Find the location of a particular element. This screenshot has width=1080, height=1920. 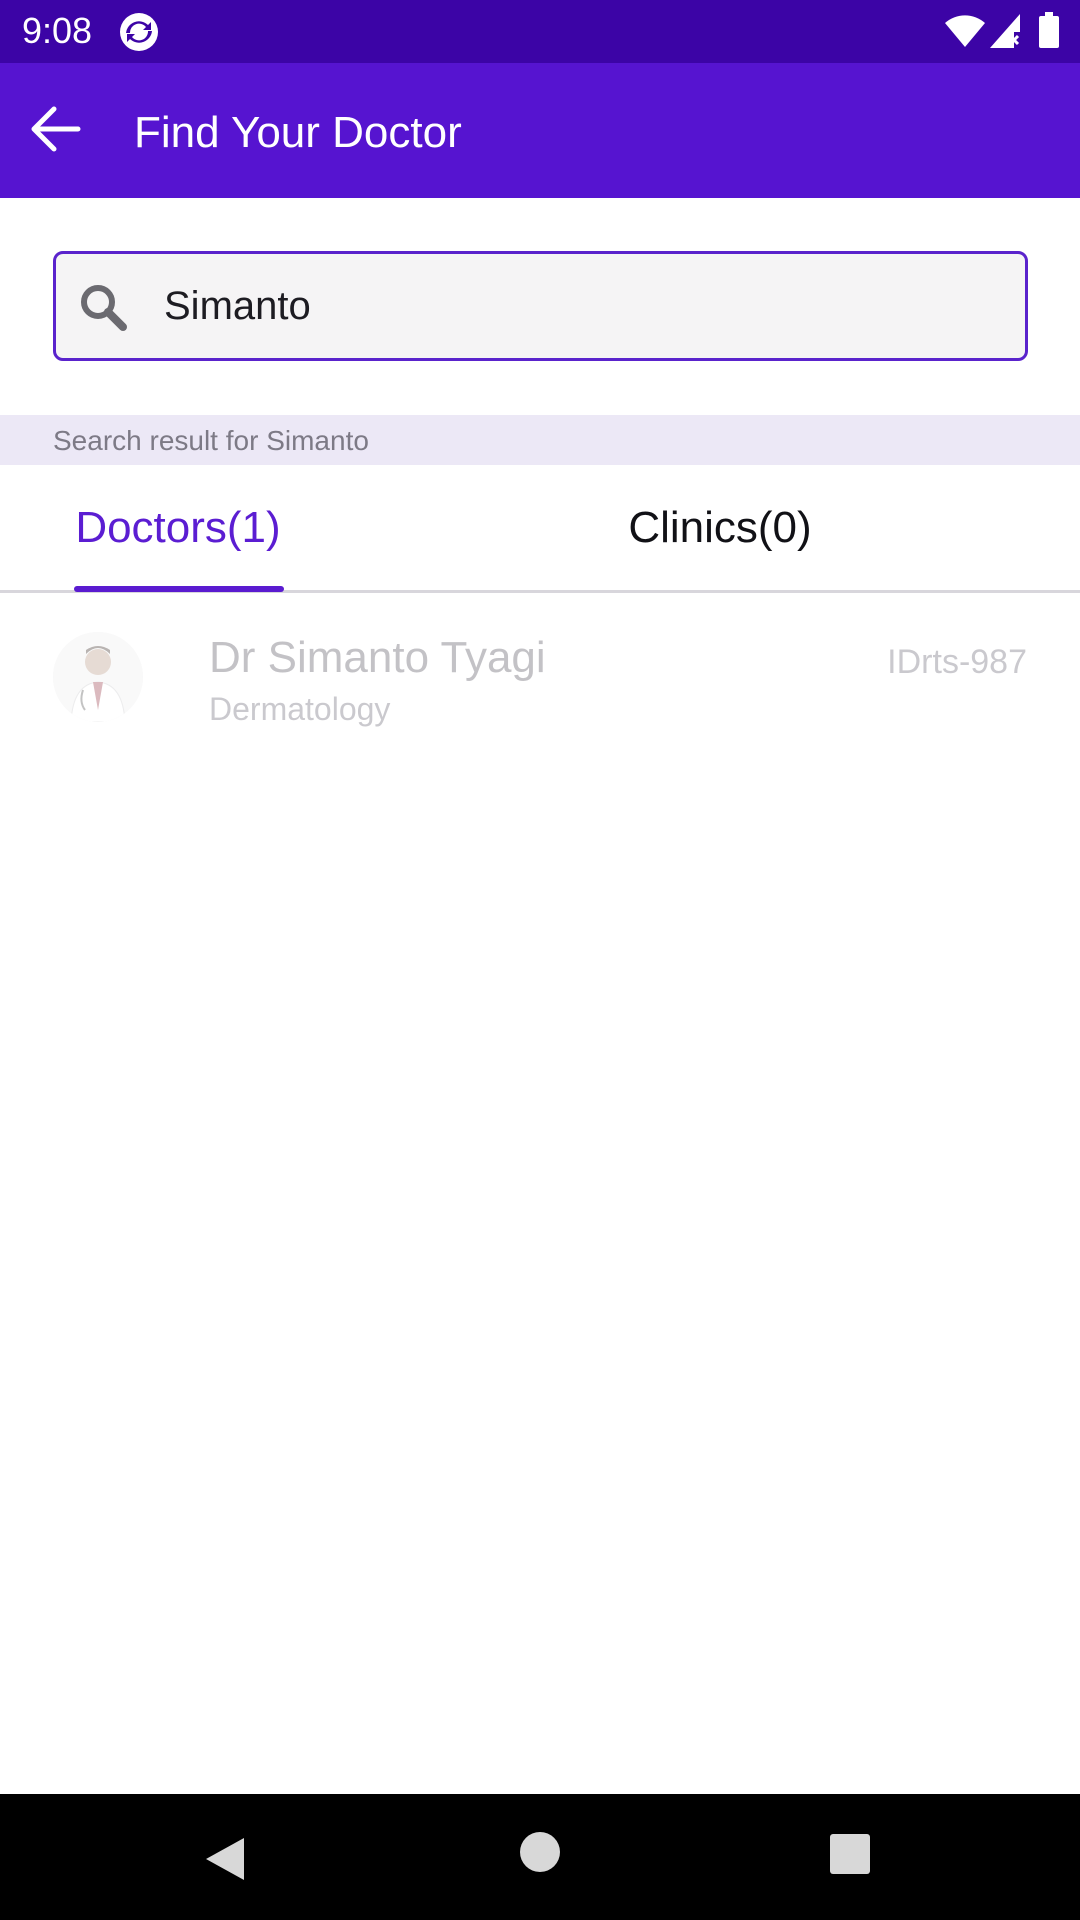

tab-indicator is located at coordinates (179, 589).